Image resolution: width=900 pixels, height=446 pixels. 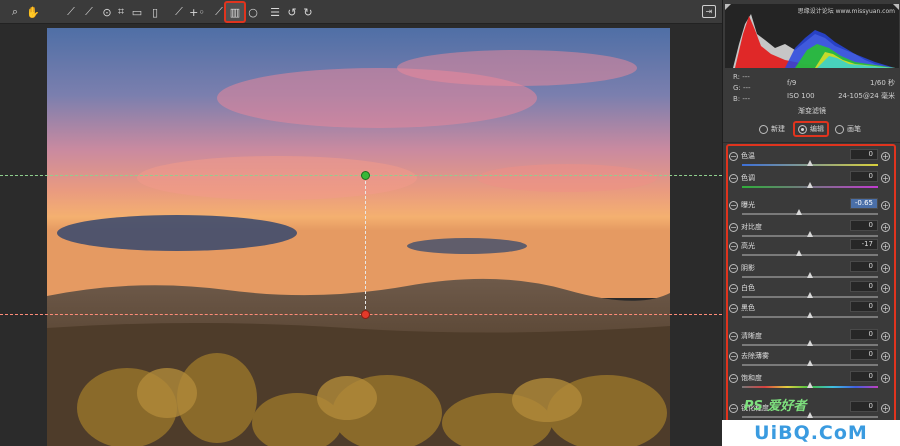 I want to click on b-value: B: ---, so click(x=741, y=99).